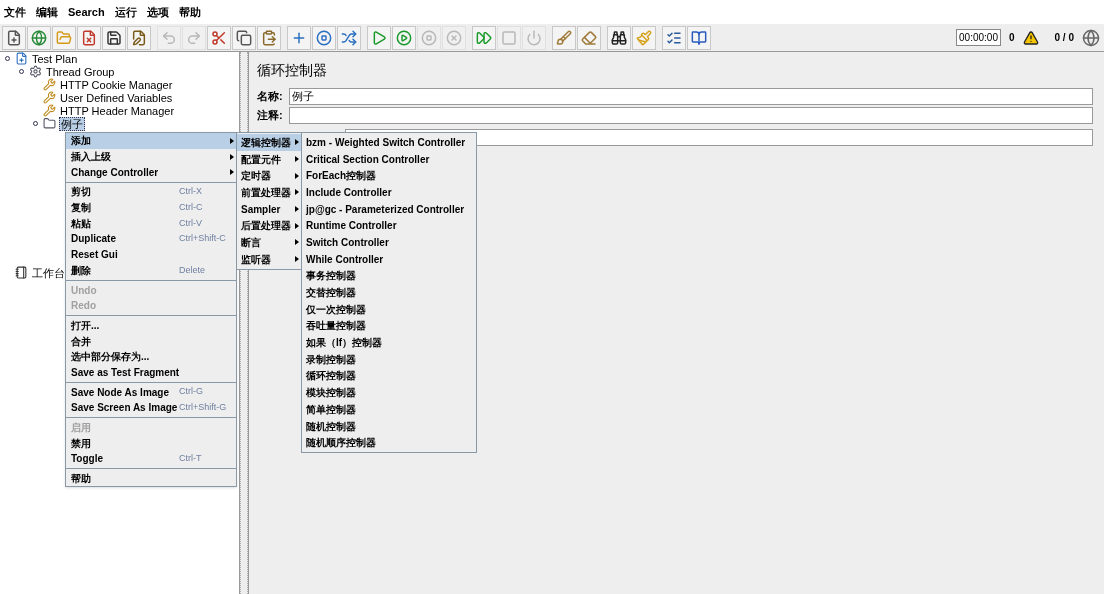 The height and width of the screenshot is (594, 1104). Describe the element at coordinates (389, 209) in the screenshot. I see `menu-item: jp@gc - Parameterized Controller` at that location.